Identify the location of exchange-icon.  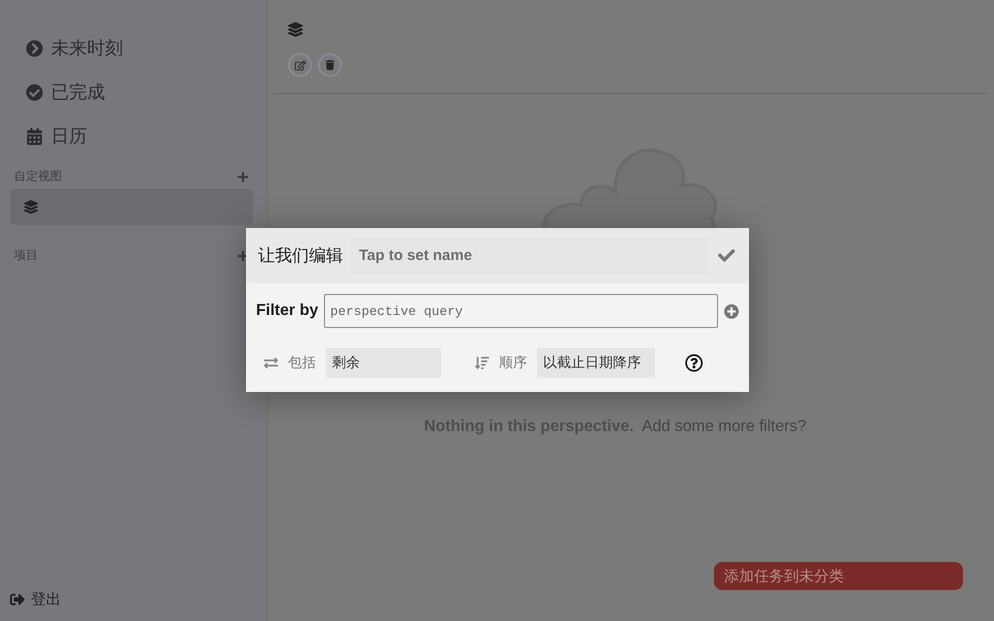
(271, 363).